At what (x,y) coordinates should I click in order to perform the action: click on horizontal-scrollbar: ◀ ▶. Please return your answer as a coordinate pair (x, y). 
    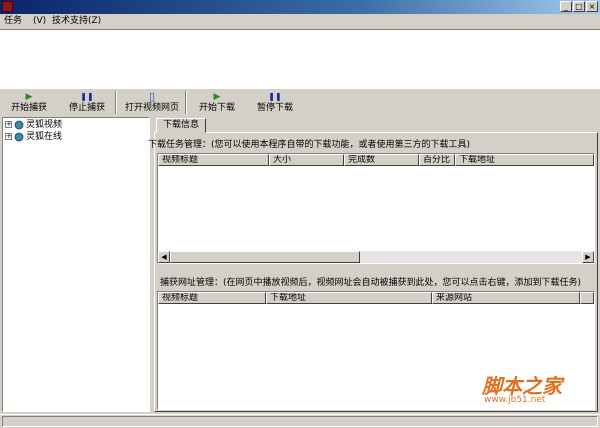
    Looking at the image, I should click on (376, 257).